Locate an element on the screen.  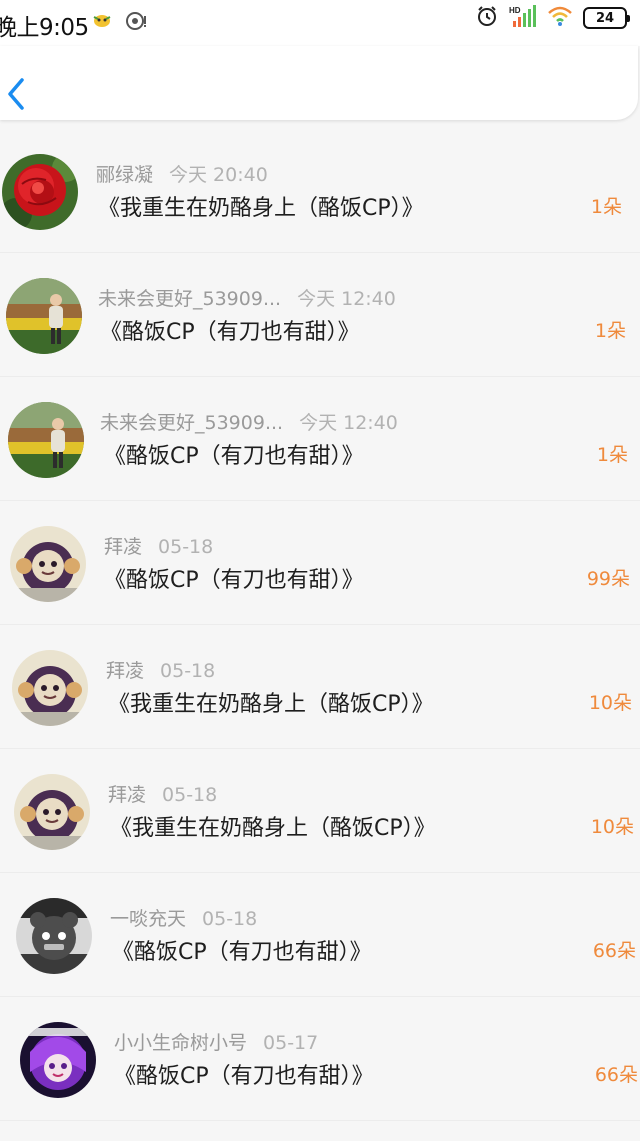
battery-icon: 24 is located at coordinates (606, 18).